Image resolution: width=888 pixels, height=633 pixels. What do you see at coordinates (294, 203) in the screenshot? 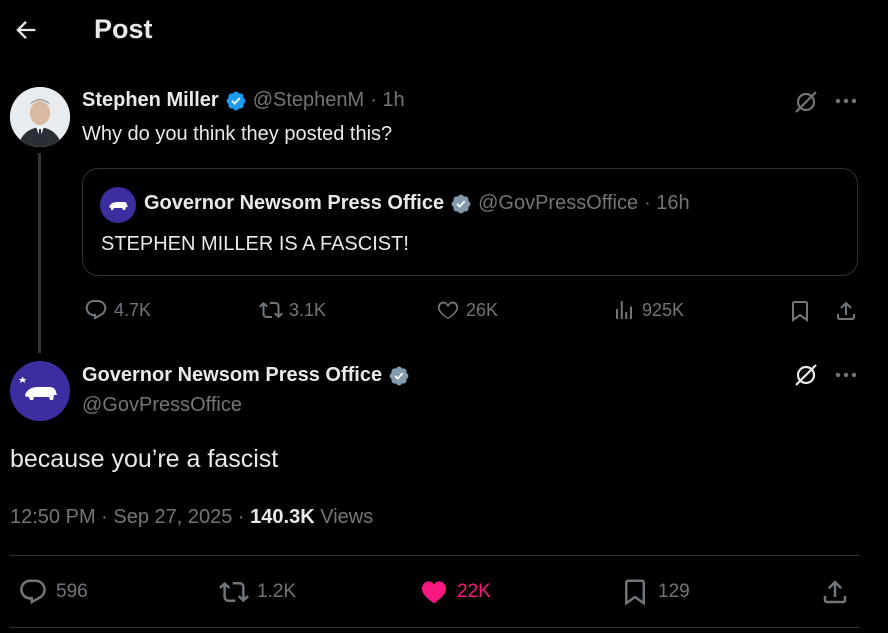
I see `quote-author-name: Governor Newsom Press Office` at bounding box center [294, 203].